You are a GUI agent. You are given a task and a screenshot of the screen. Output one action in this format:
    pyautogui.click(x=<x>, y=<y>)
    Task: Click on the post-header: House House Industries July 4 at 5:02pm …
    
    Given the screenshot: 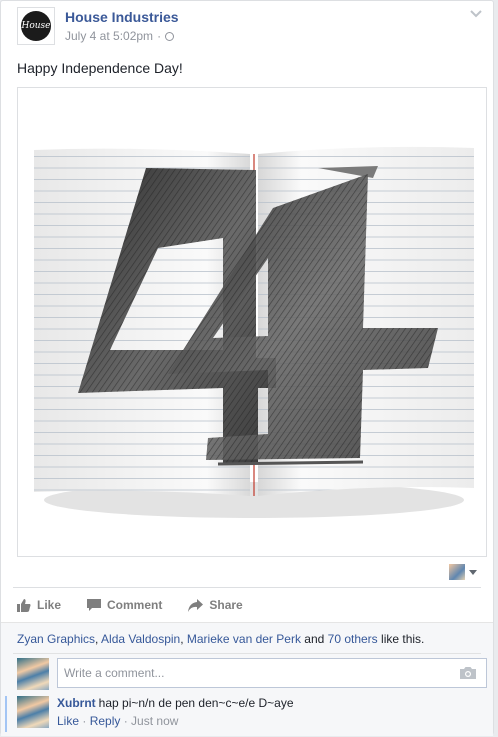 What is the action you would take?
    pyautogui.click(x=250, y=27)
    